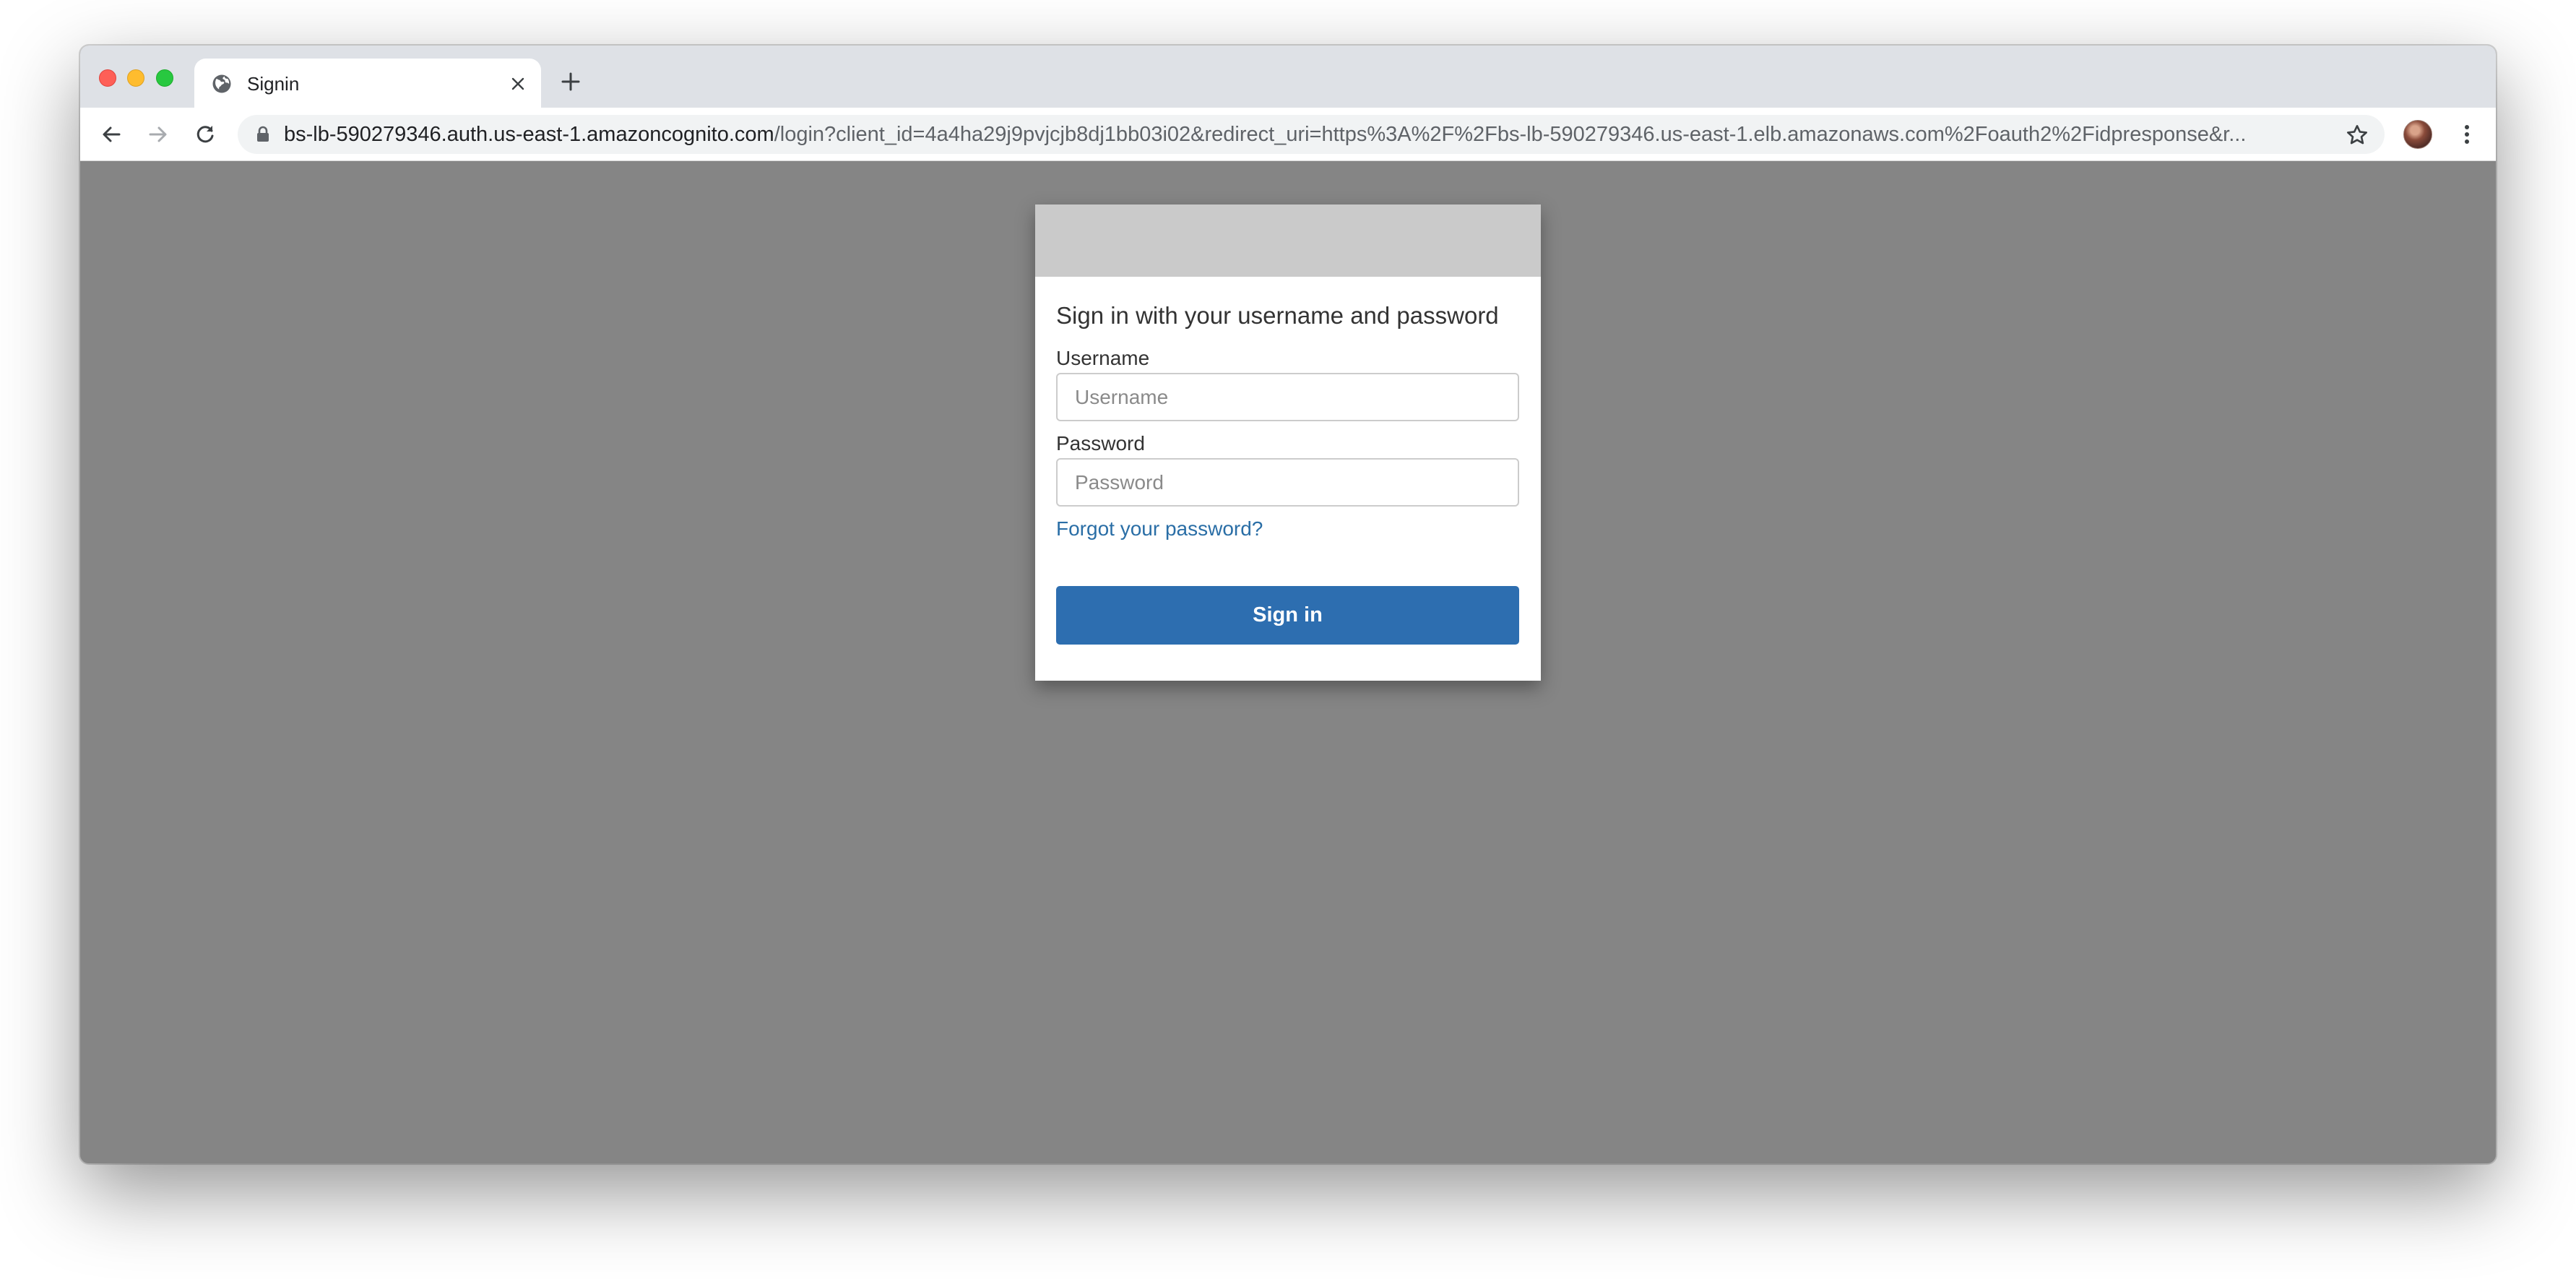 This screenshot has width=2576, height=1279. I want to click on forward-arrow-icon, so click(158, 134).